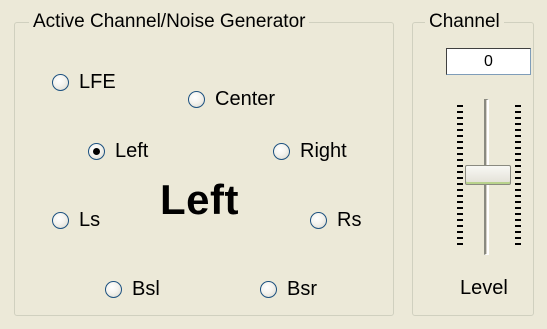  What do you see at coordinates (323, 151) in the screenshot?
I see `radio-right-label: Right` at bounding box center [323, 151].